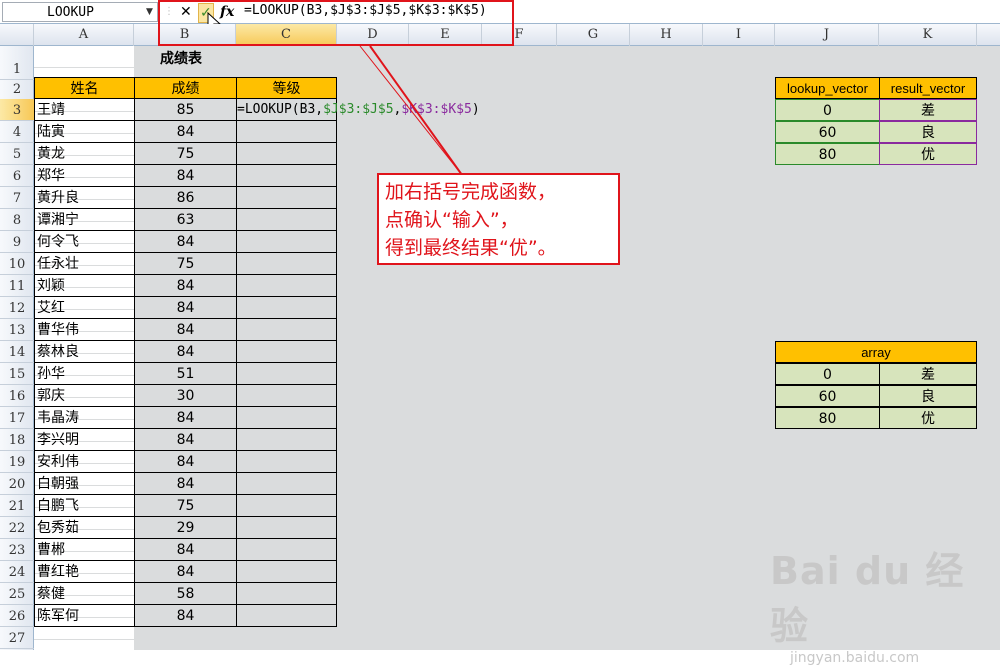  What do you see at coordinates (17, 69) in the screenshot?
I see `row-header: 1` at bounding box center [17, 69].